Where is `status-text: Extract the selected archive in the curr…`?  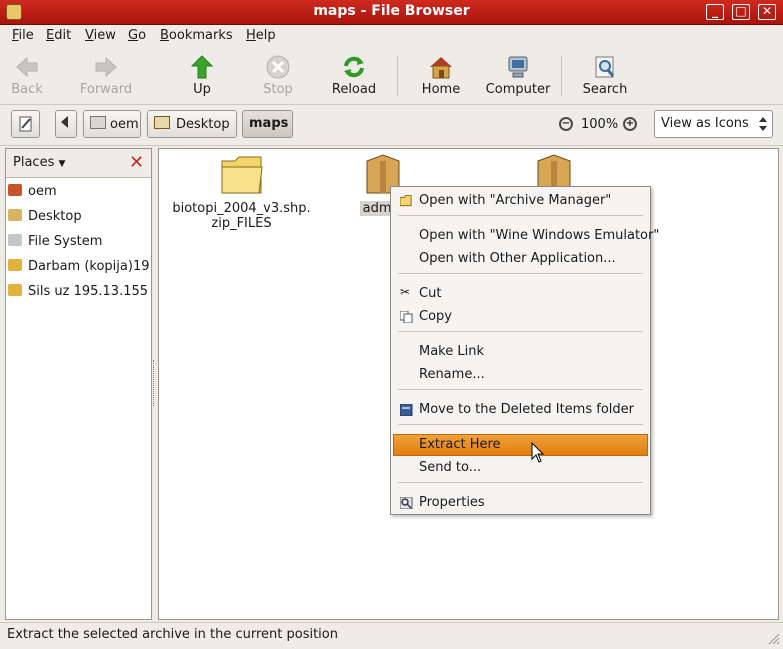
status-text: Extract the selected archive in the curr… is located at coordinates (172, 634).